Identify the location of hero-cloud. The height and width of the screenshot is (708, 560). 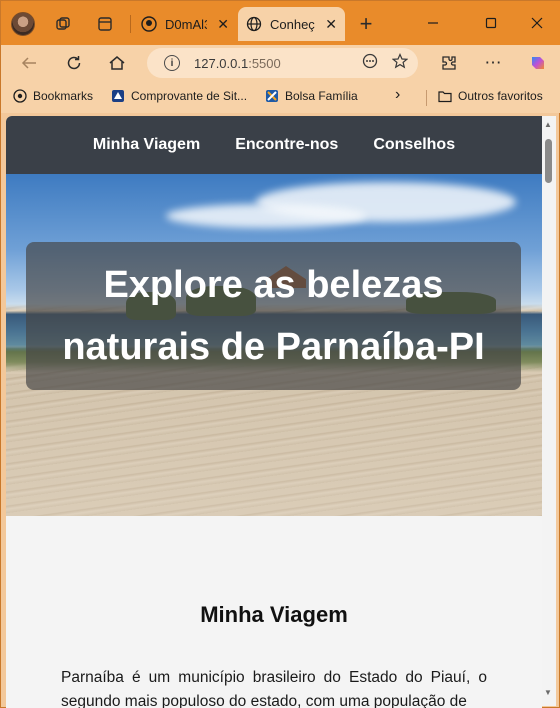
(266, 216).